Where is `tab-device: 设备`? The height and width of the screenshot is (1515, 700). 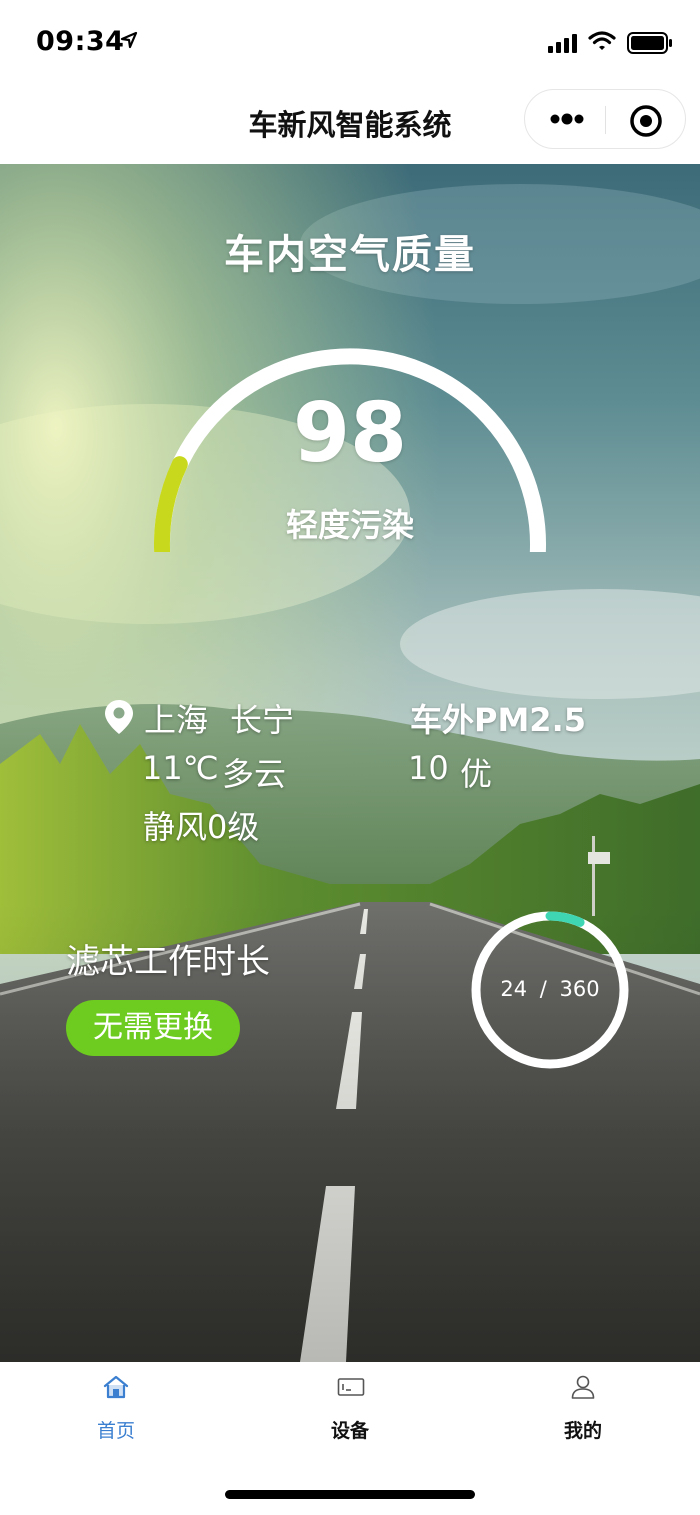 tab-device: 设备 is located at coordinates (350, 1409).